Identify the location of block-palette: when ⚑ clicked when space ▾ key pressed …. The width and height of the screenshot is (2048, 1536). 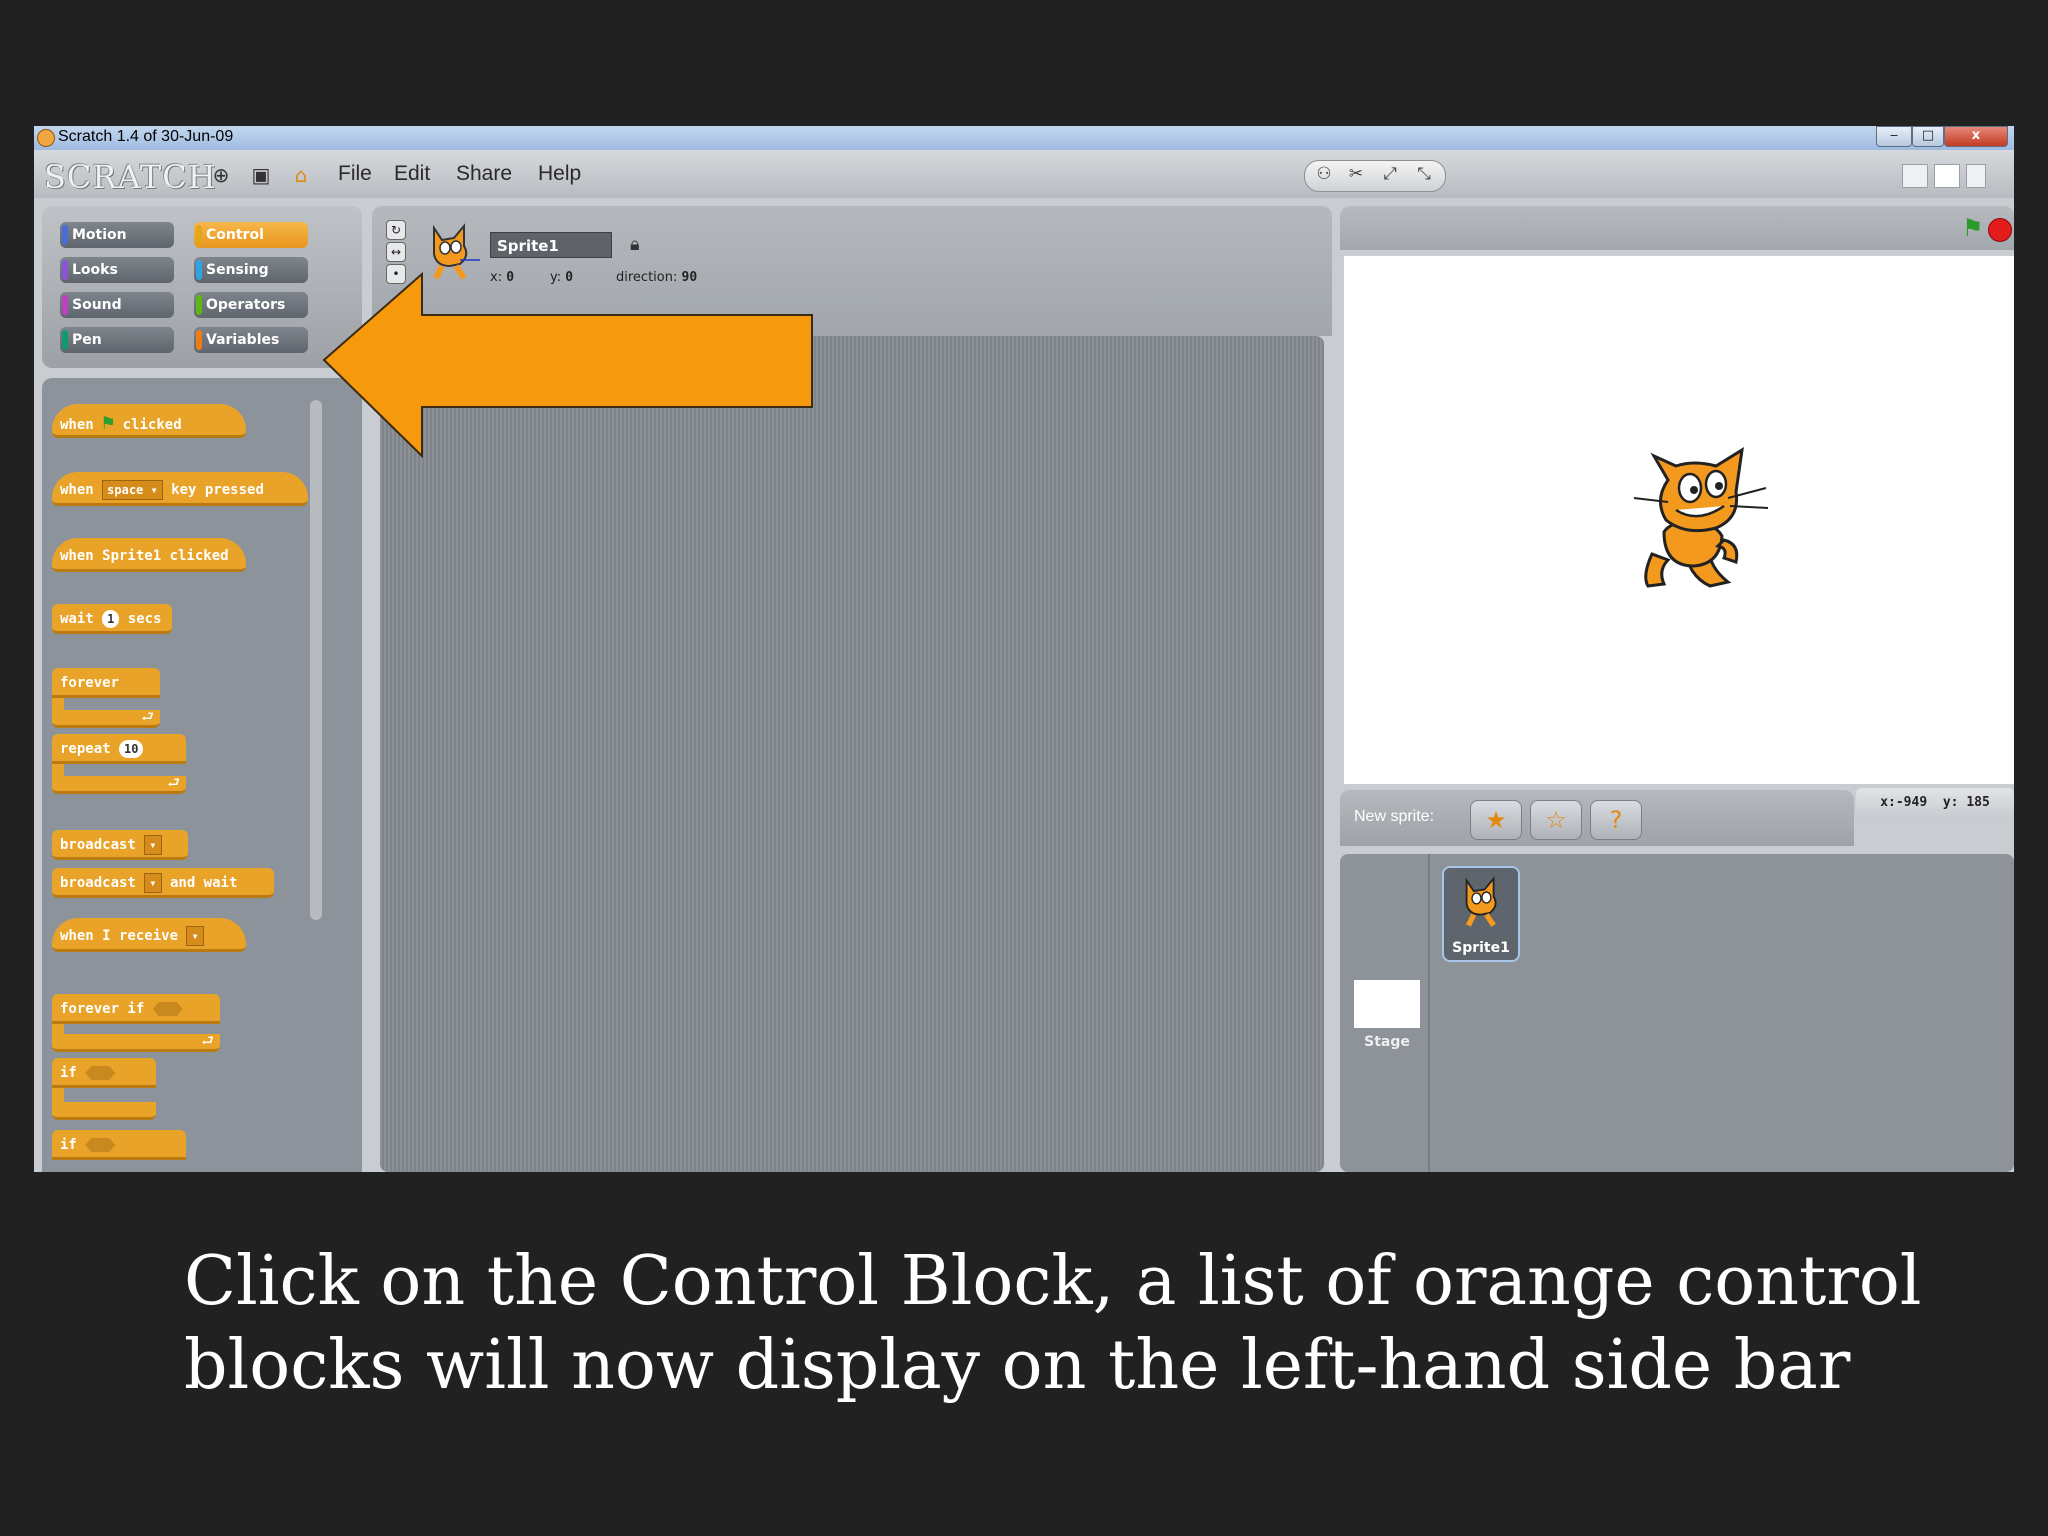
(202, 775).